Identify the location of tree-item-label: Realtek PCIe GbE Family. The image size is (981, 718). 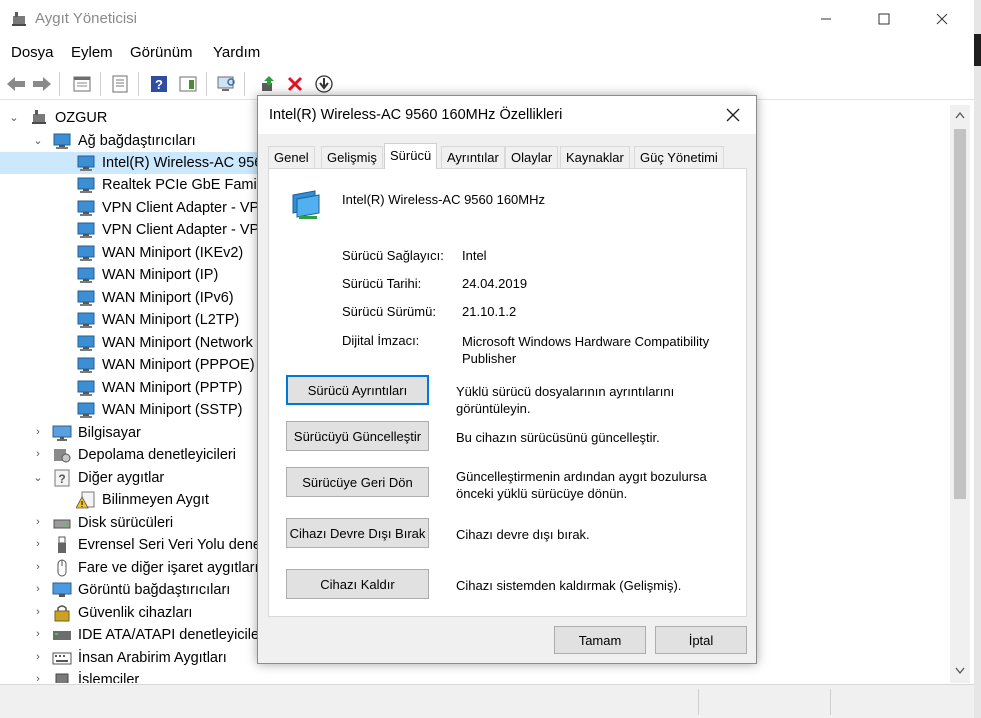
(185, 185).